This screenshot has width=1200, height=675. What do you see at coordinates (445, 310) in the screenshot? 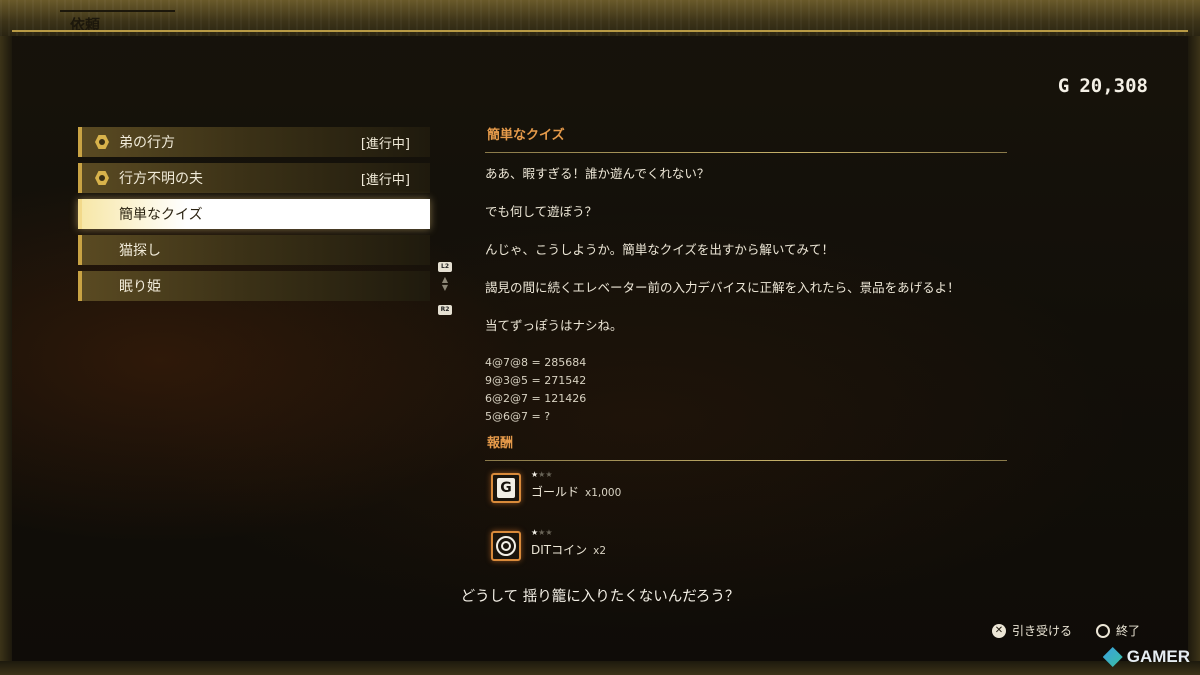
I see `r2-button-icon: R2` at bounding box center [445, 310].